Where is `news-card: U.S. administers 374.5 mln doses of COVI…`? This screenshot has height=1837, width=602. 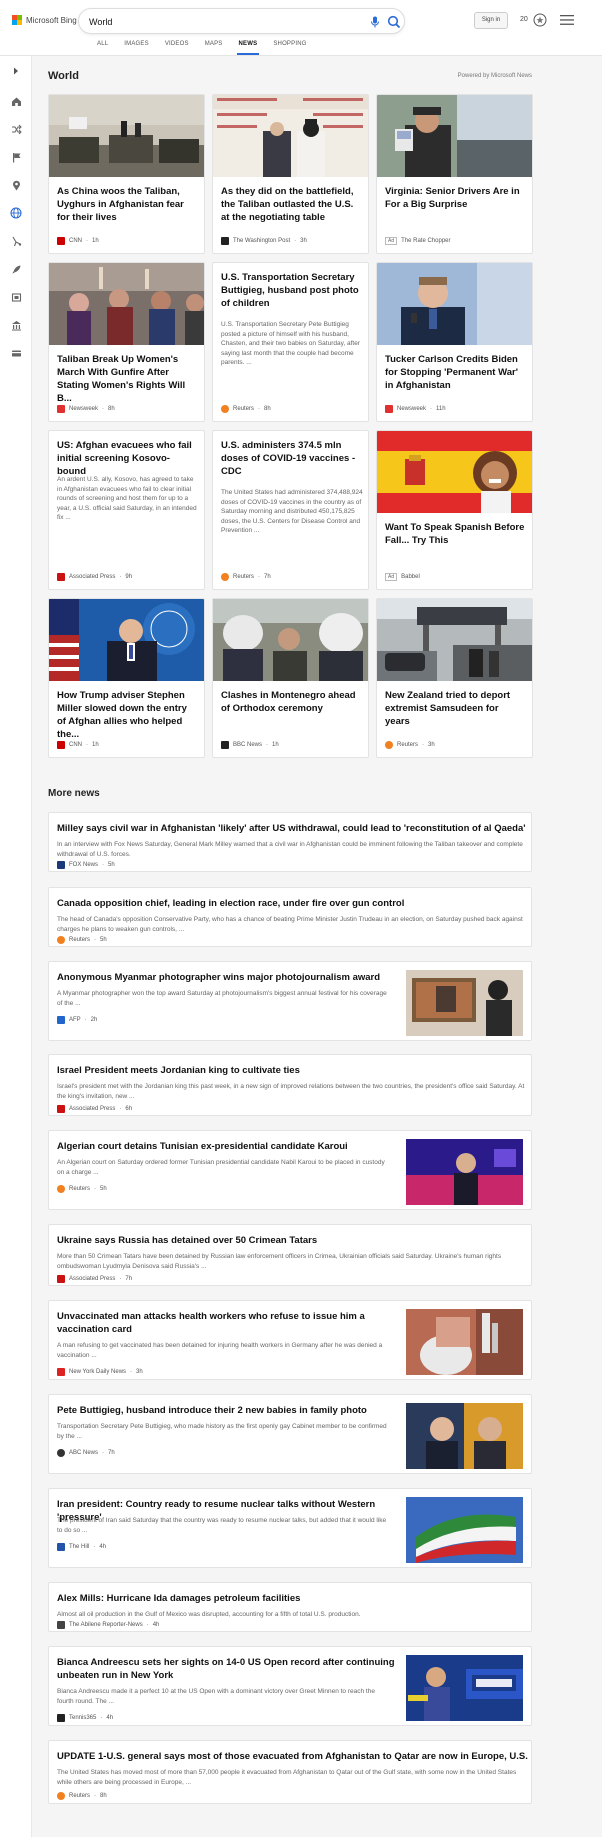 news-card: U.S. administers 374.5 mln doses of COVI… is located at coordinates (290, 510).